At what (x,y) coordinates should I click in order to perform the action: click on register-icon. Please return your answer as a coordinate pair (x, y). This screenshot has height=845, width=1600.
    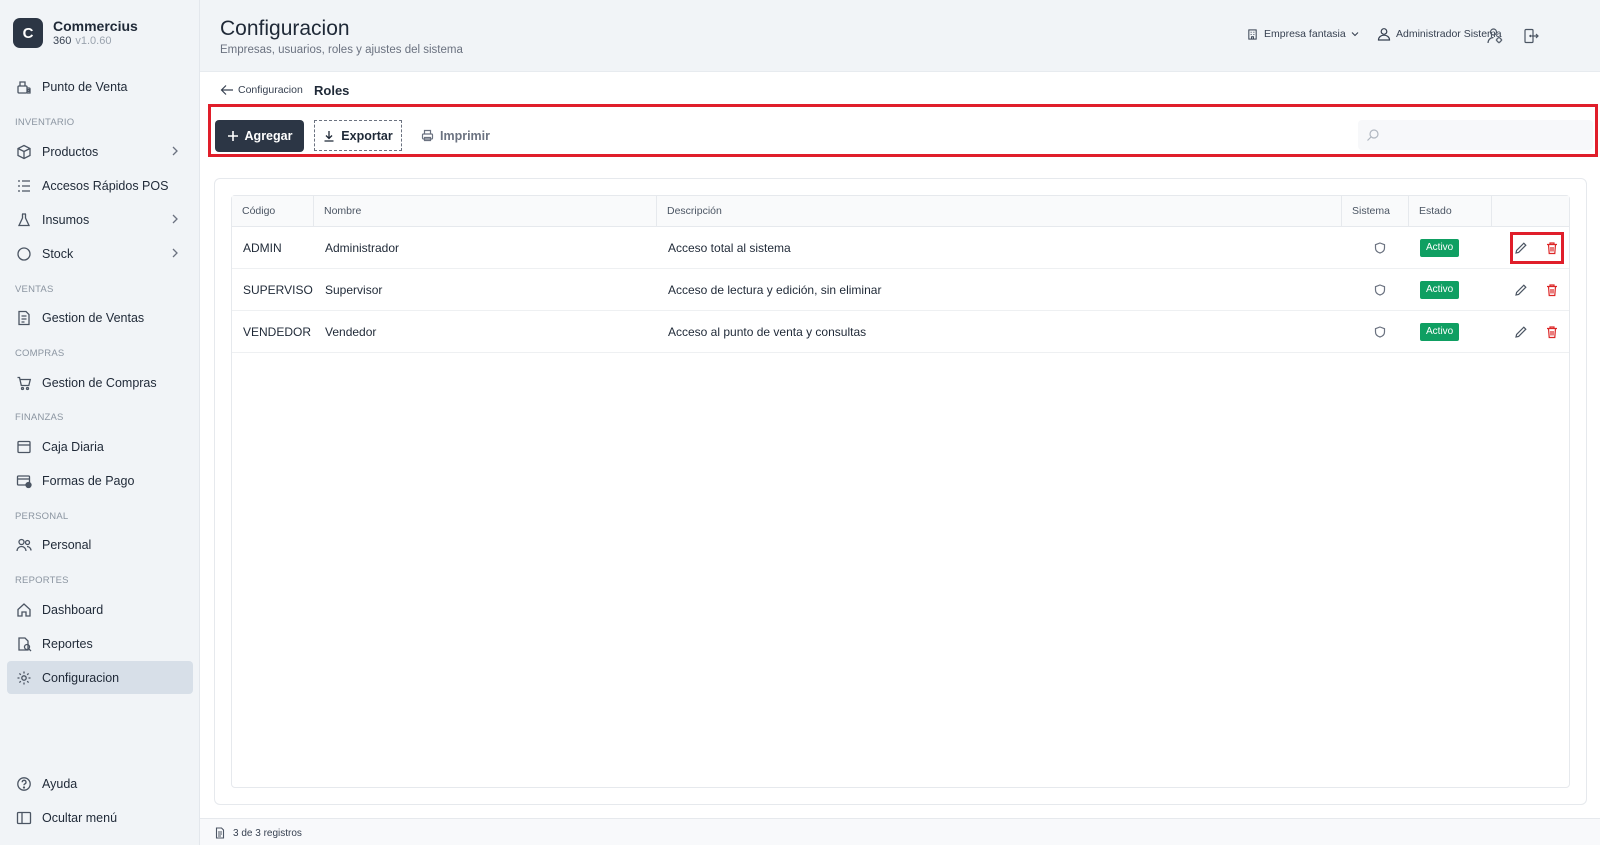
    Looking at the image, I should click on (24, 87).